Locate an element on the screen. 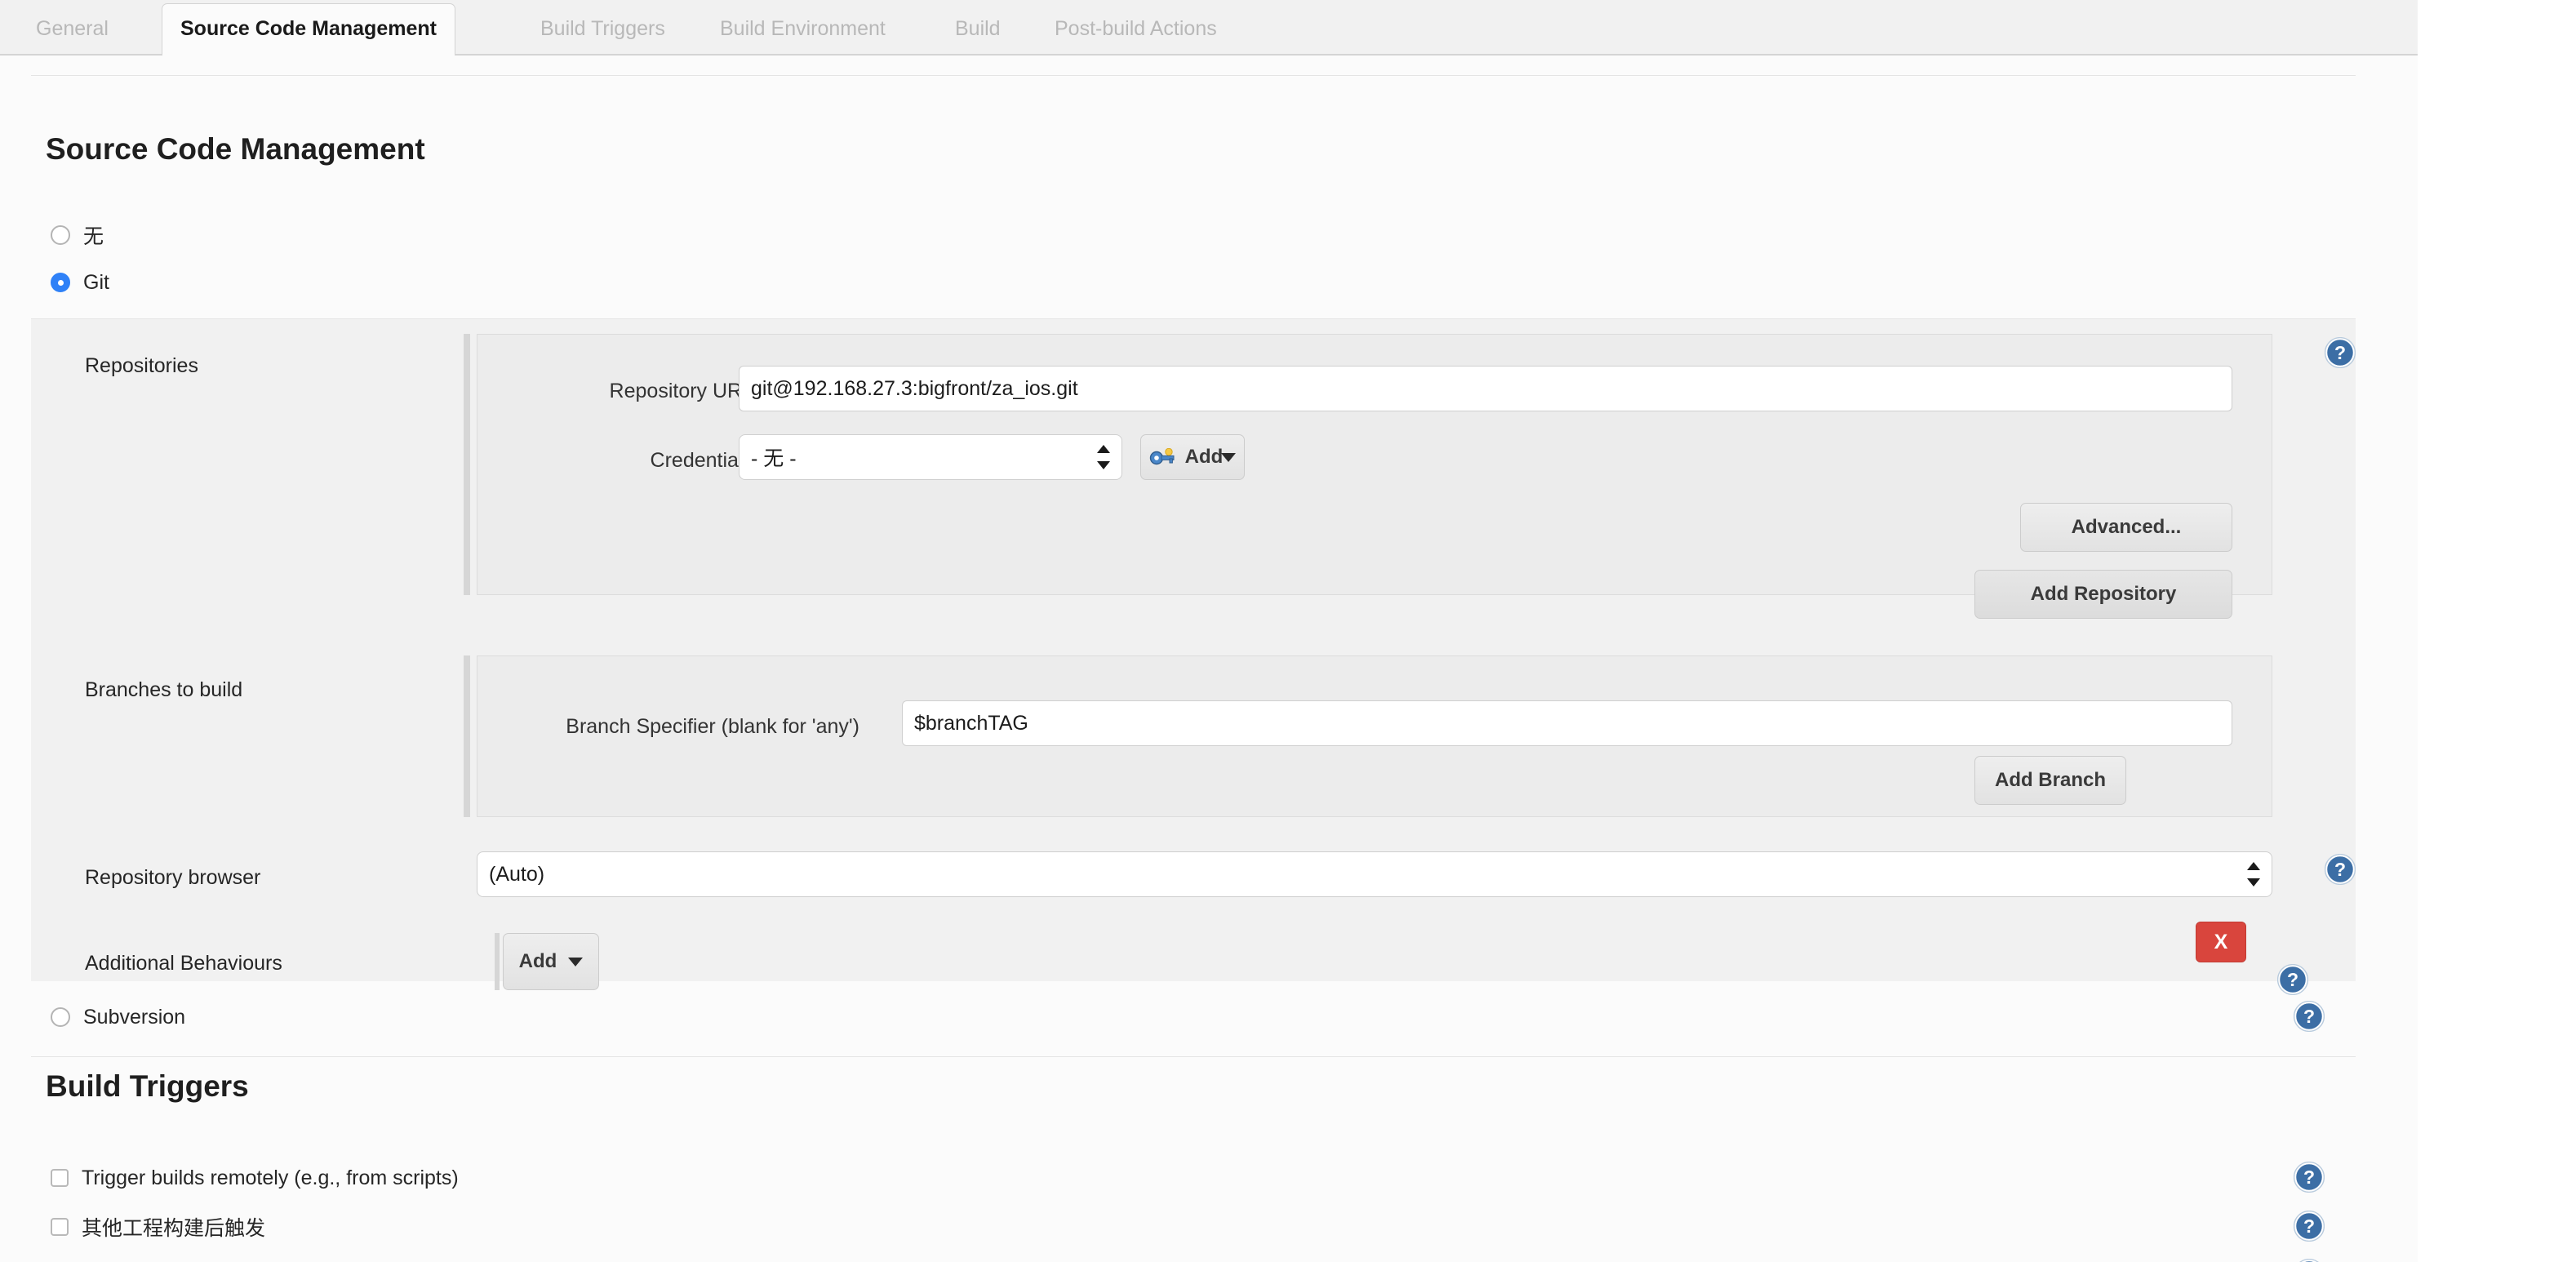 The image size is (2576, 1262). scm-option-git-label: Git is located at coordinates (96, 282).